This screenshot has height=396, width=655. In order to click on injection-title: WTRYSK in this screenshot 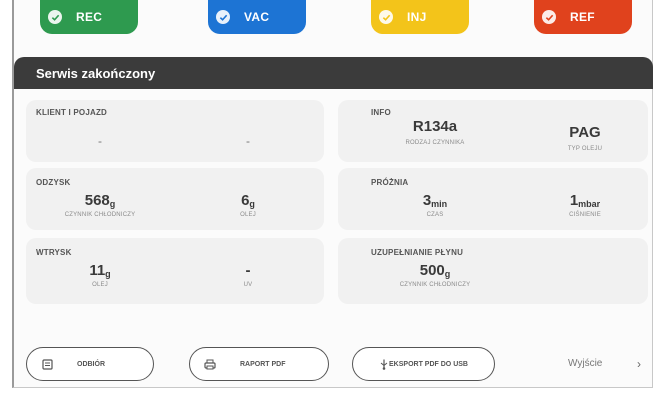, I will do `click(54, 252)`.